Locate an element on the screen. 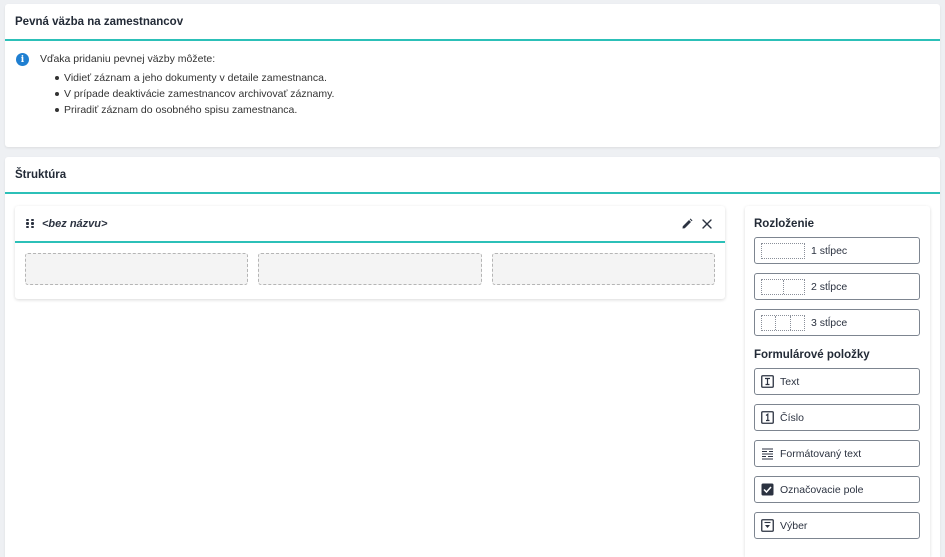 The height and width of the screenshot is (557, 945). checkbox-icon is located at coordinates (767, 489).